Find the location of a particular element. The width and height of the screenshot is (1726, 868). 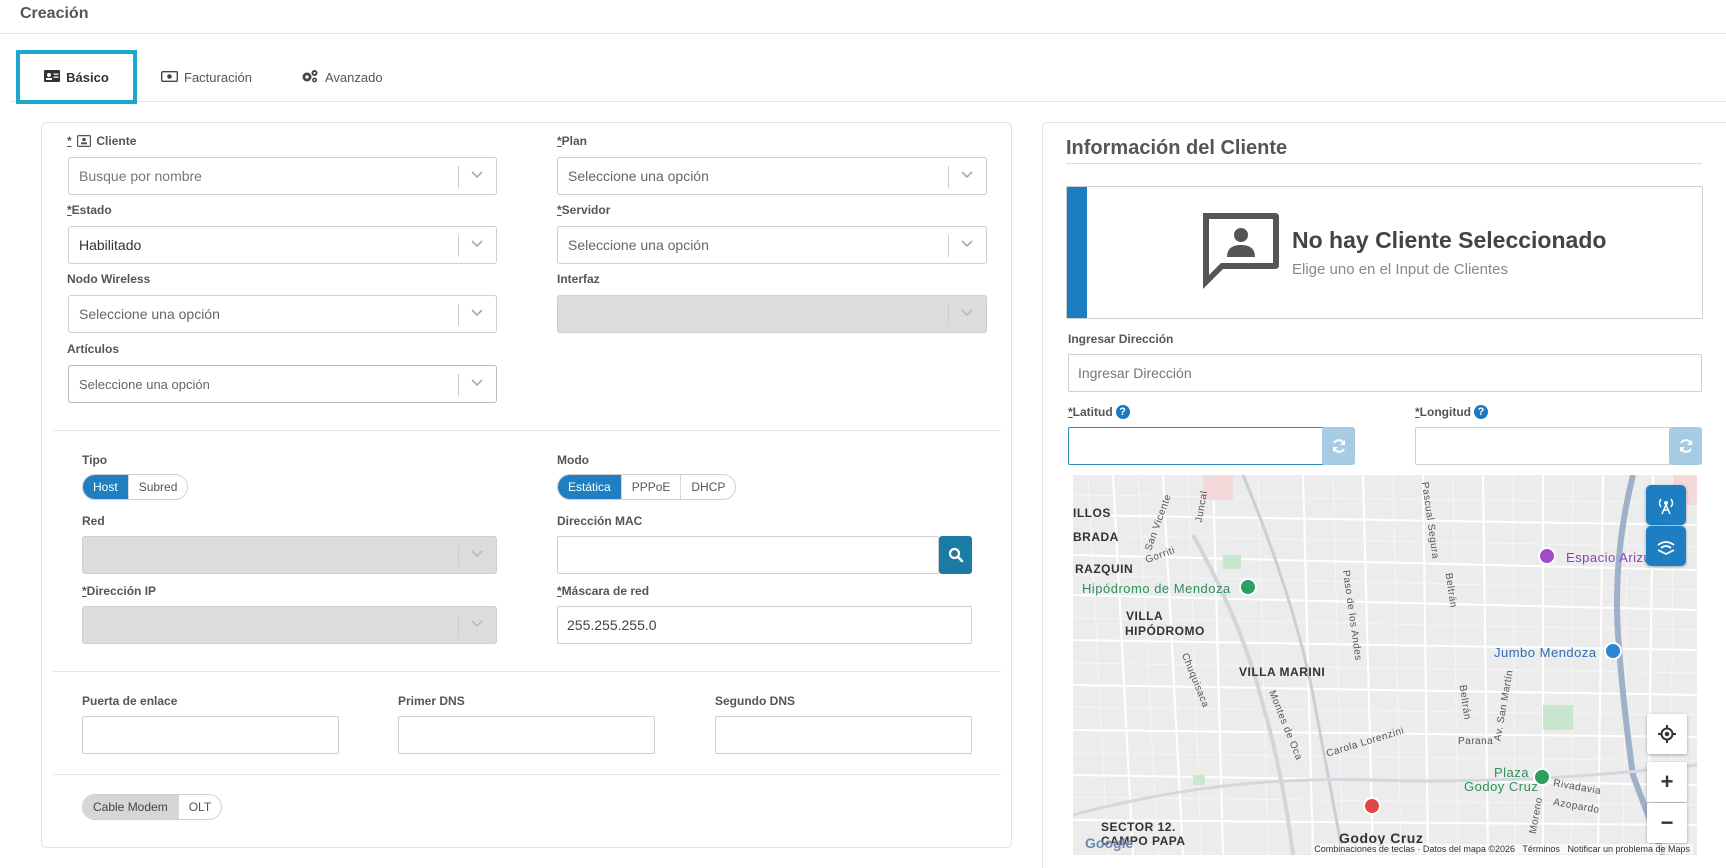

estado-select: Habilitado is located at coordinates (282, 245).